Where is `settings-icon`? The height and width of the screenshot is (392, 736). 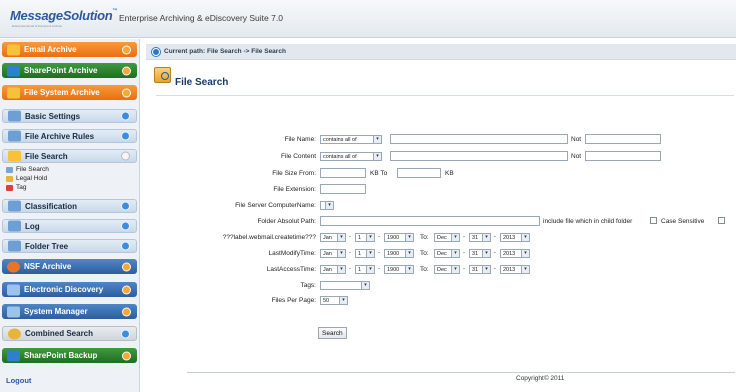
settings-icon is located at coordinates (14, 116).